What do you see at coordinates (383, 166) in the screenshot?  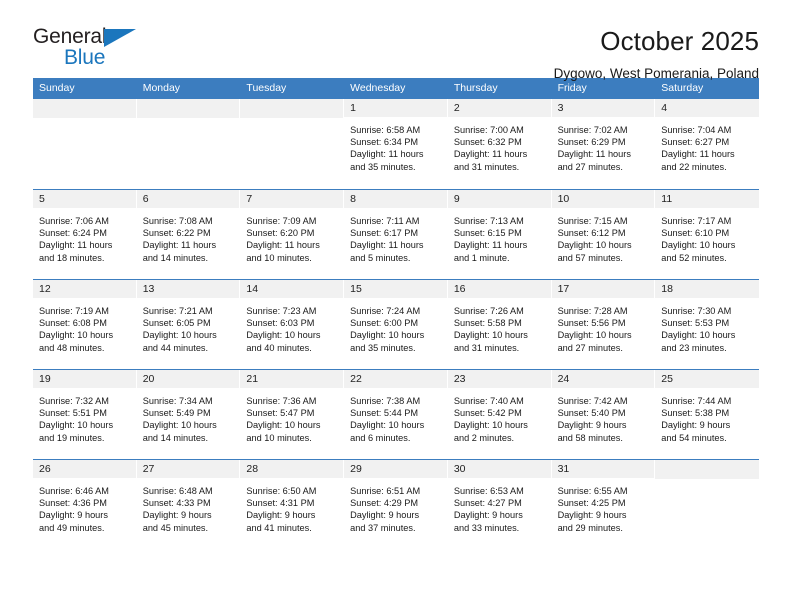 I see `daylight-line-2: and 35 minutes.` at bounding box center [383, 166].